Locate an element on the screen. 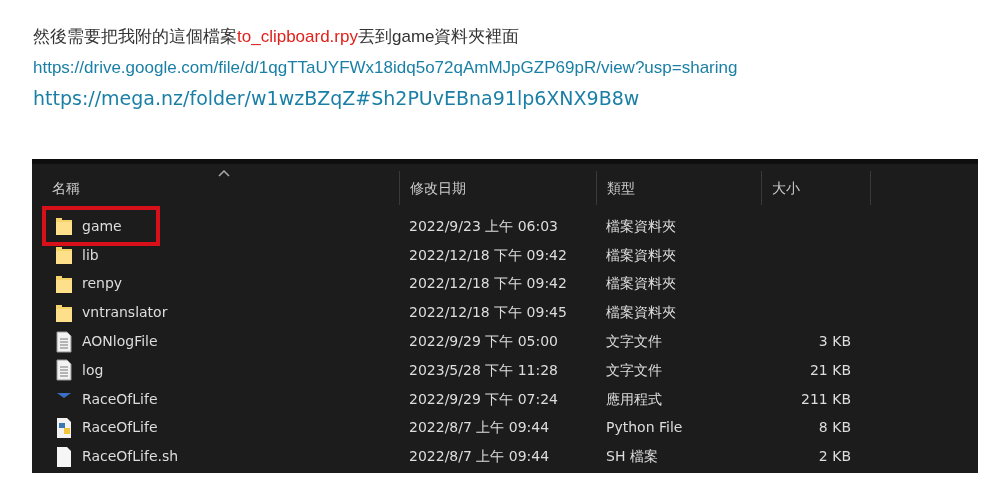  date-cell: 2022/9/29 下午 05:00 is located at coordinates (484, 341).